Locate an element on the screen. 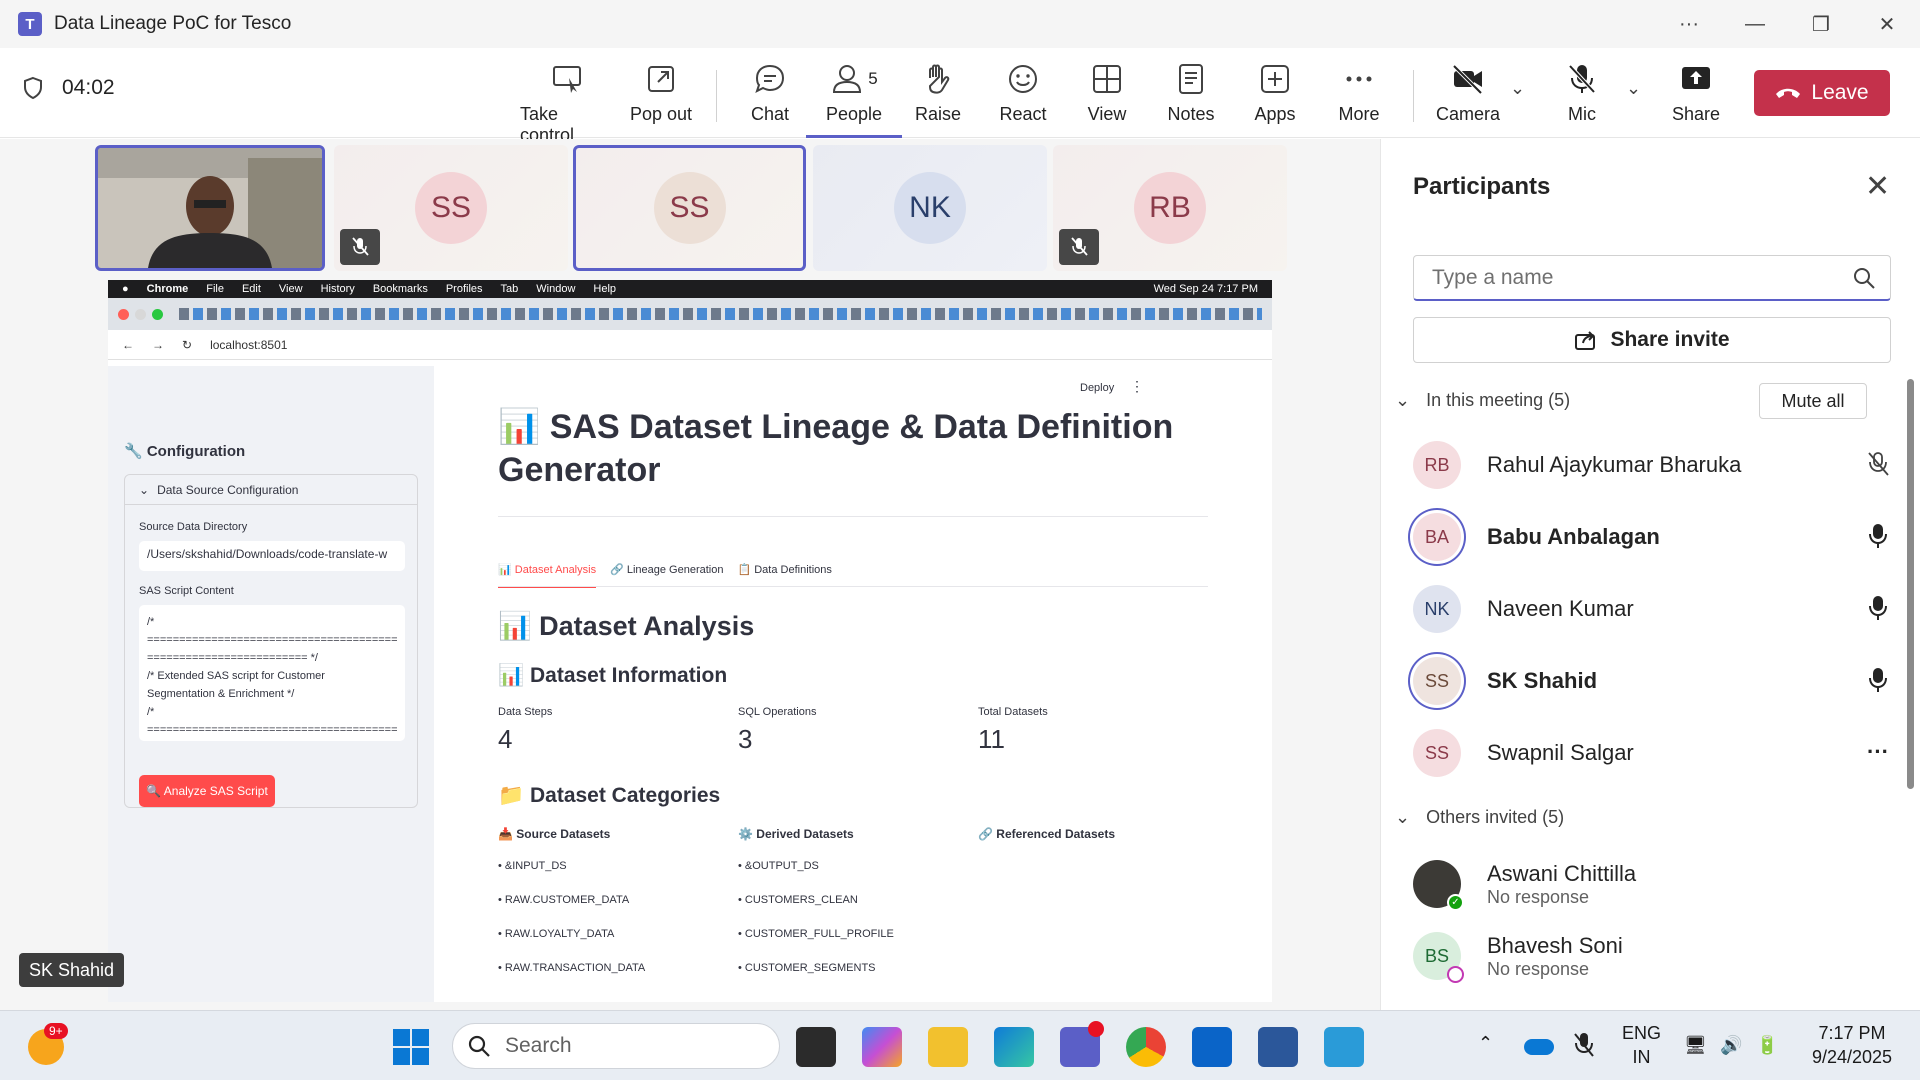 Image resolution: width=1920 pixels, height=1080 pixels. invited-row: BS Bhavesh Soni No response is located at coordinates (1653, 956).